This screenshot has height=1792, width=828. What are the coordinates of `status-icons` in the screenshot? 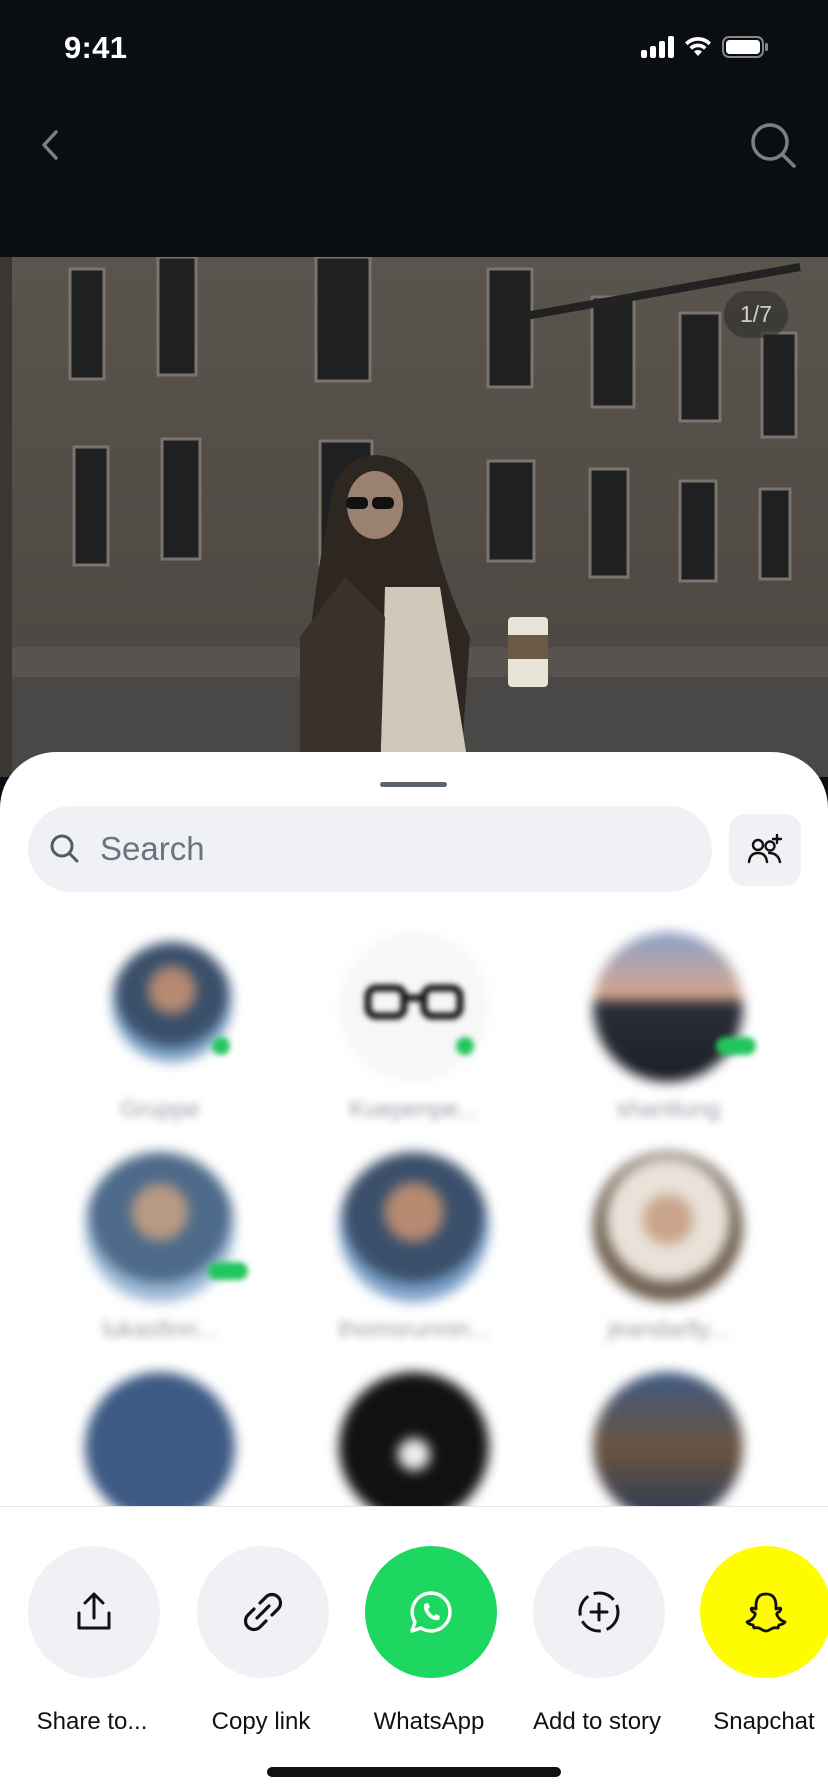 It's located at (704, 47).